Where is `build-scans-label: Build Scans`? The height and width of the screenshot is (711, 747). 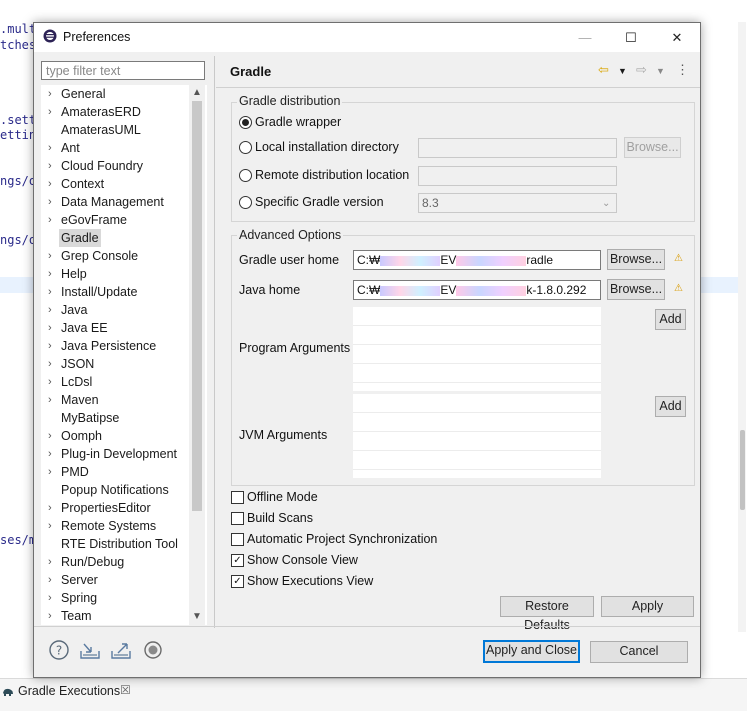
build-scans-label: Build Scans is located at coordinates (280, 518).